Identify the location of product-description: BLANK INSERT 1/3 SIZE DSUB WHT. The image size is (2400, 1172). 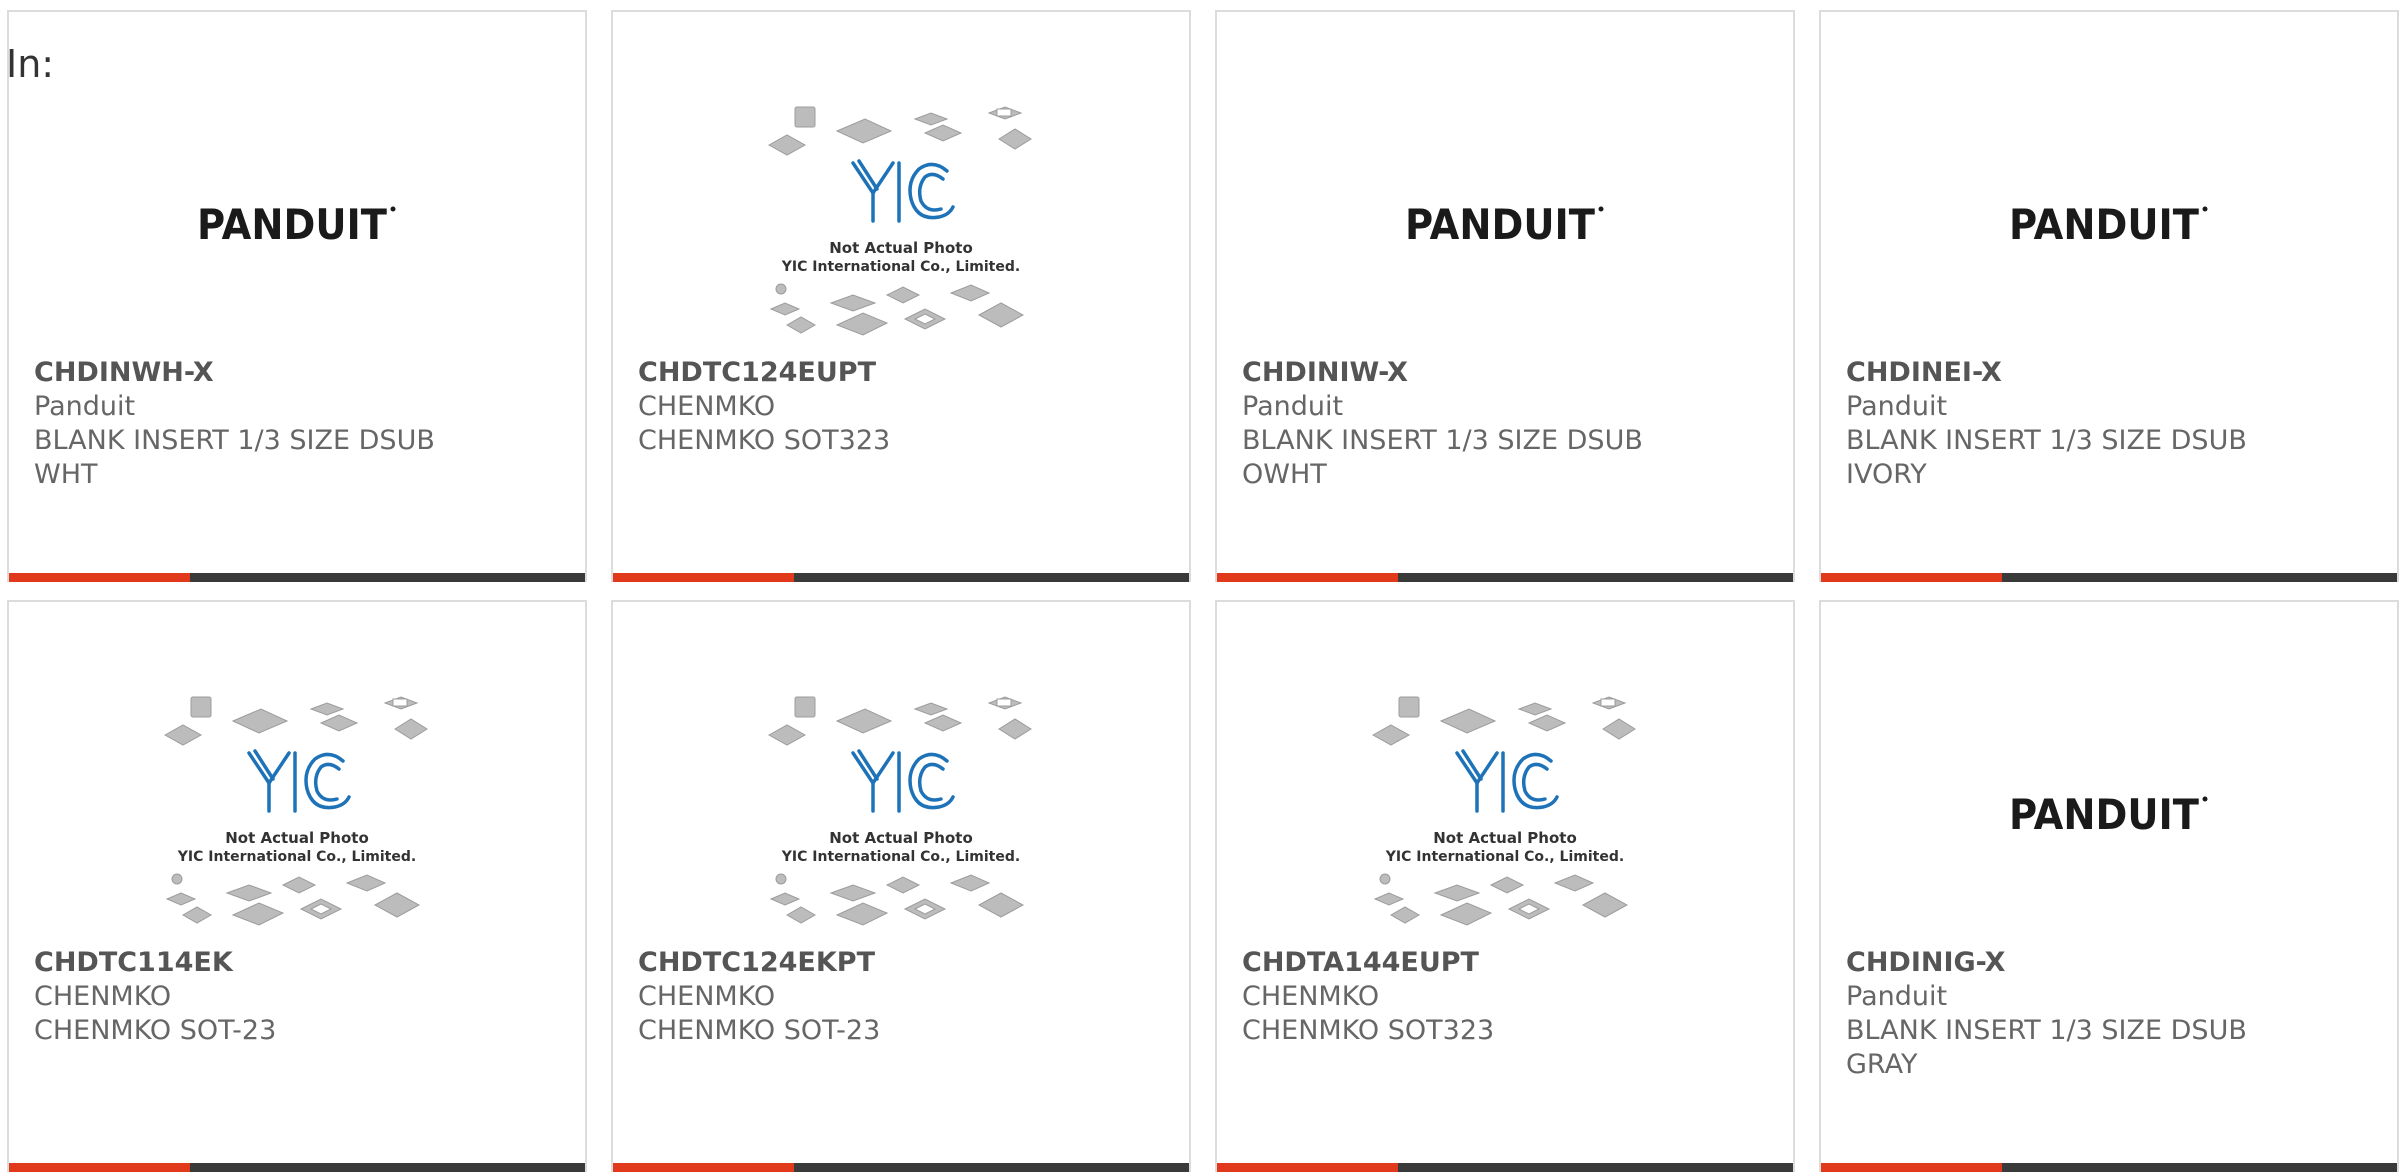
(234, 457).